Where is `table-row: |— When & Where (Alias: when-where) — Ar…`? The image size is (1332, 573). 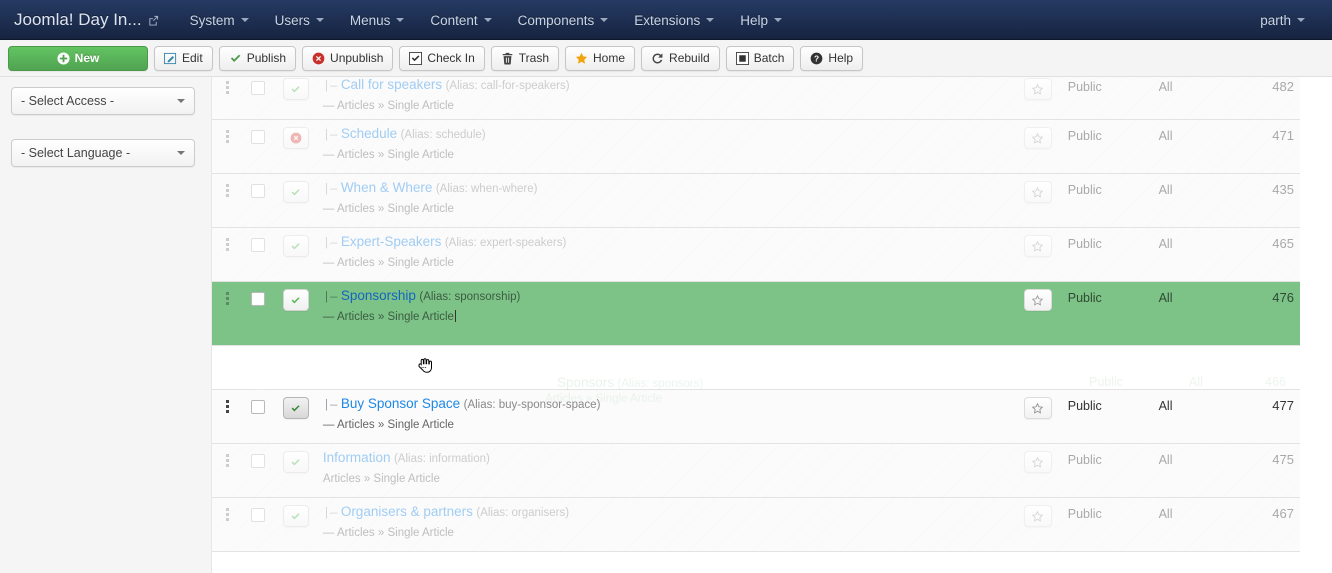 table-row: |— When & Where (Alias: when-where) — Ar… is located at coordinates (756, 200).